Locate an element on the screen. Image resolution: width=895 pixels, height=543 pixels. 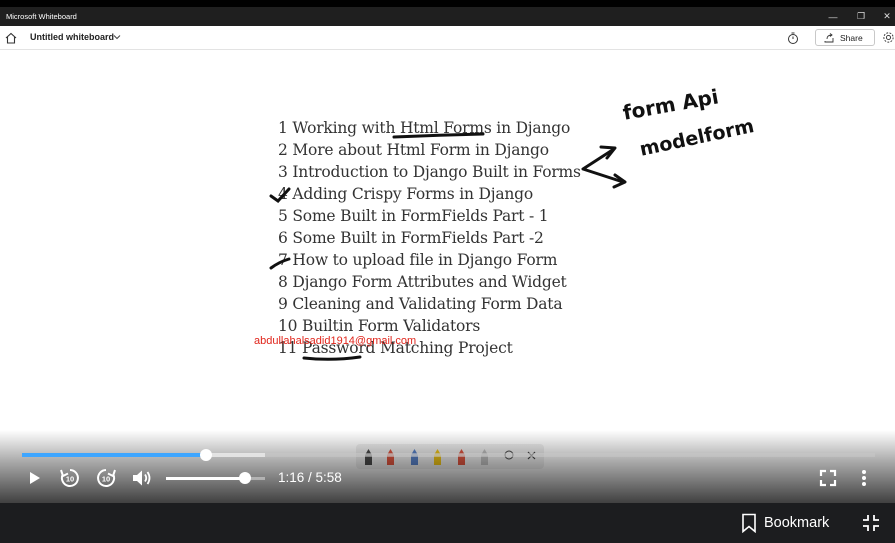
board-title: Untitled whiteboard is located at coordinates (72, 37).